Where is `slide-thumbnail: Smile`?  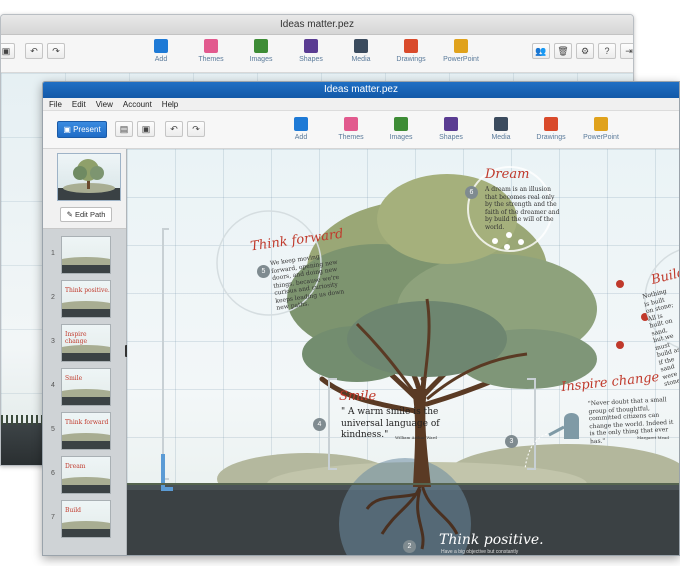
slide-thumbnail: Smile is located at coordinates (86, 387).